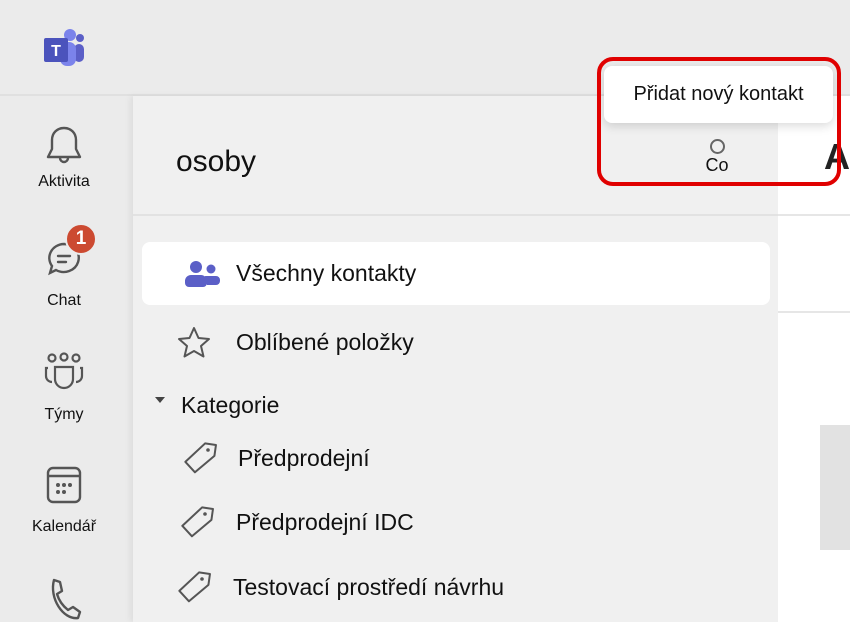  What do you see at coordinates (64, 47) in the screenshot?
I see `microsoft-teams-logo: T` at bounding box center [64, 47].